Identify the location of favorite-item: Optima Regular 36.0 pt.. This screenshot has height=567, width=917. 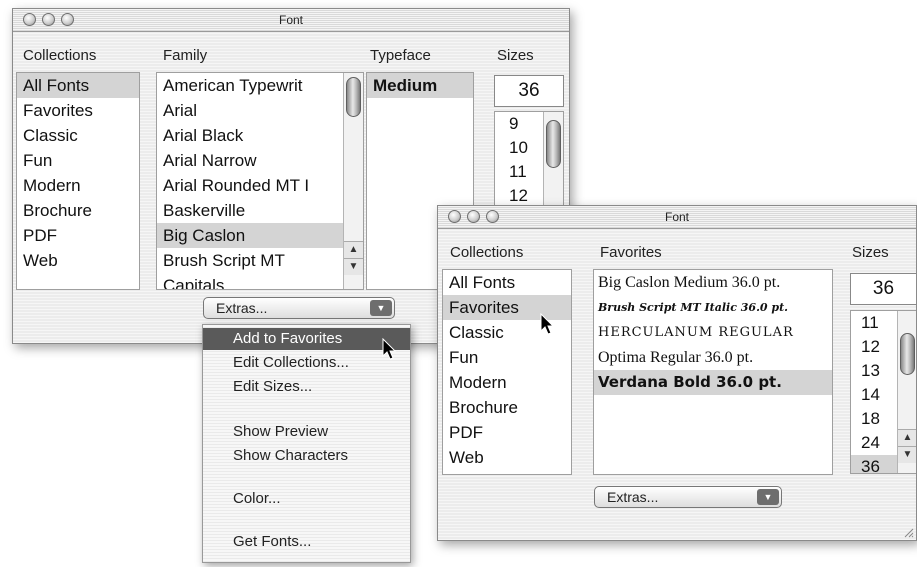
(713, 357).